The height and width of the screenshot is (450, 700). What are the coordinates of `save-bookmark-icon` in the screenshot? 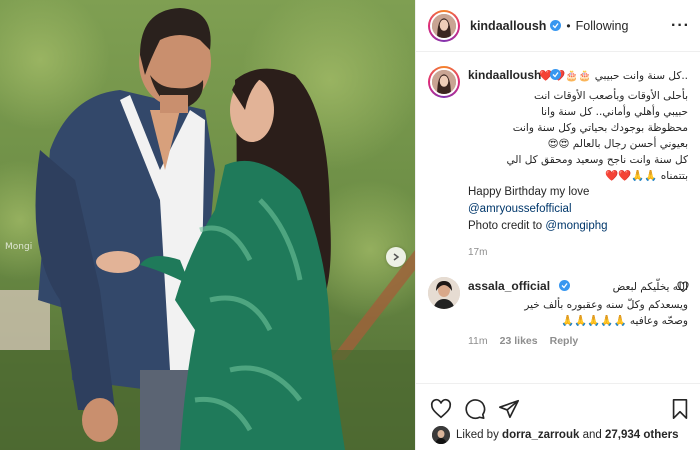 It's located at (680, 409).